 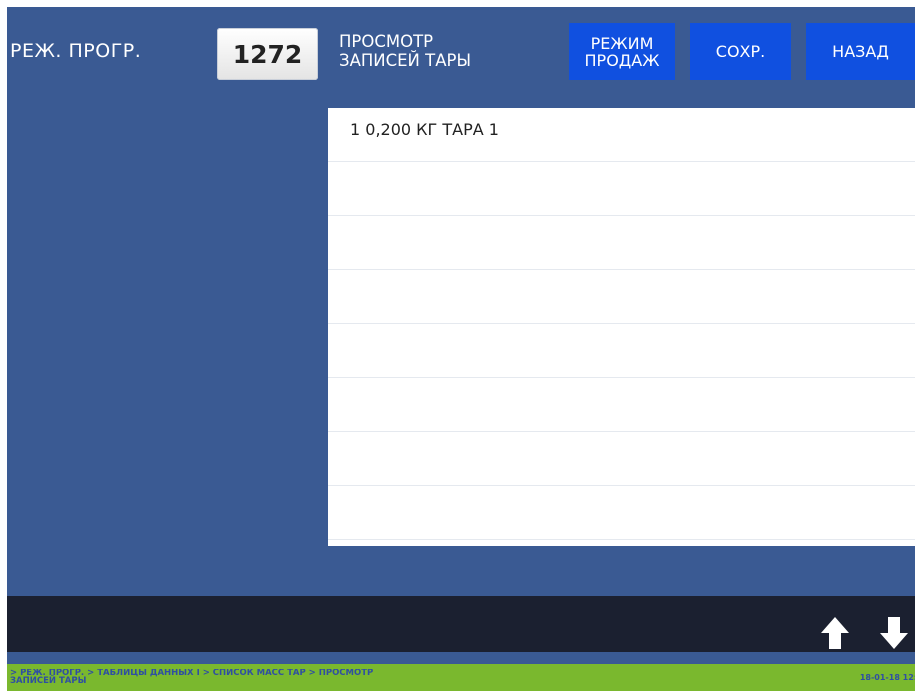 I want to click on arrow-up-icon, so click(x=835, y=633).